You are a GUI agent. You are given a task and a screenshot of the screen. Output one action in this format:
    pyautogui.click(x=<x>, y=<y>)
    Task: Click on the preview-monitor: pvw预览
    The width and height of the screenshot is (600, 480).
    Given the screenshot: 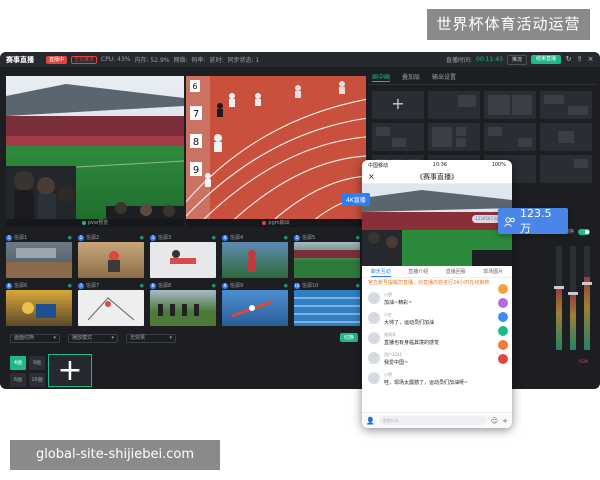 What is the action you would take?
    pyautogui.click(x=95, y=151)
    